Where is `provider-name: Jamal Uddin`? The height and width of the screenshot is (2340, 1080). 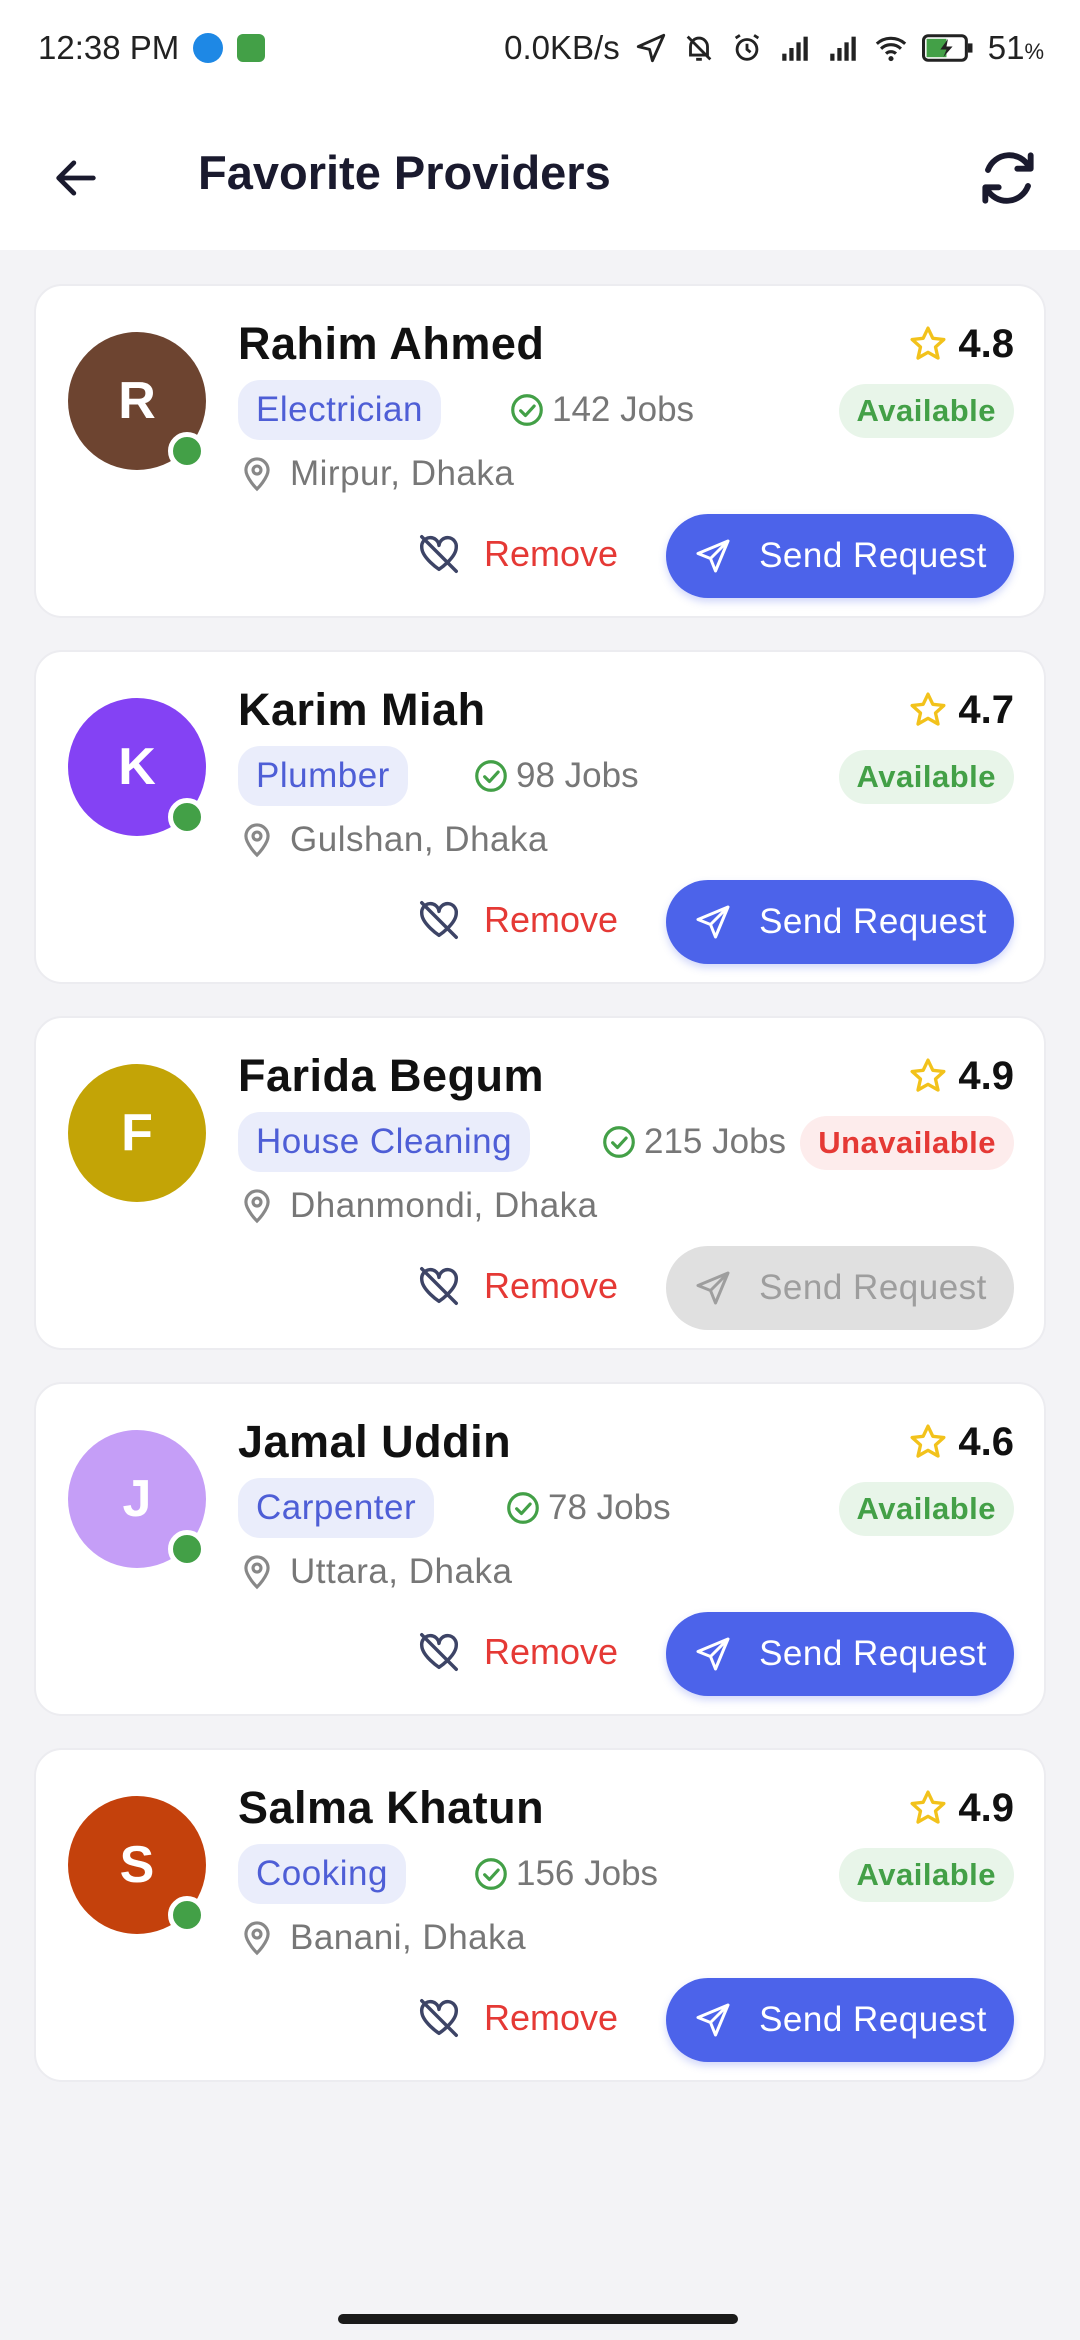 provider-name: Jamal Uddin is located at coordinates (375, 1441).